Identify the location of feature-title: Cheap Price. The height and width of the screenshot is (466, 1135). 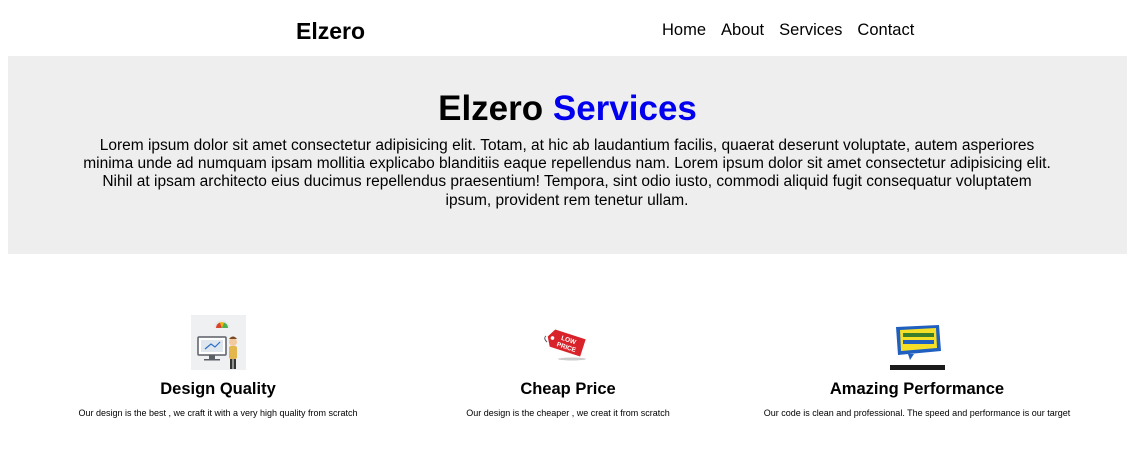
(568, 389).